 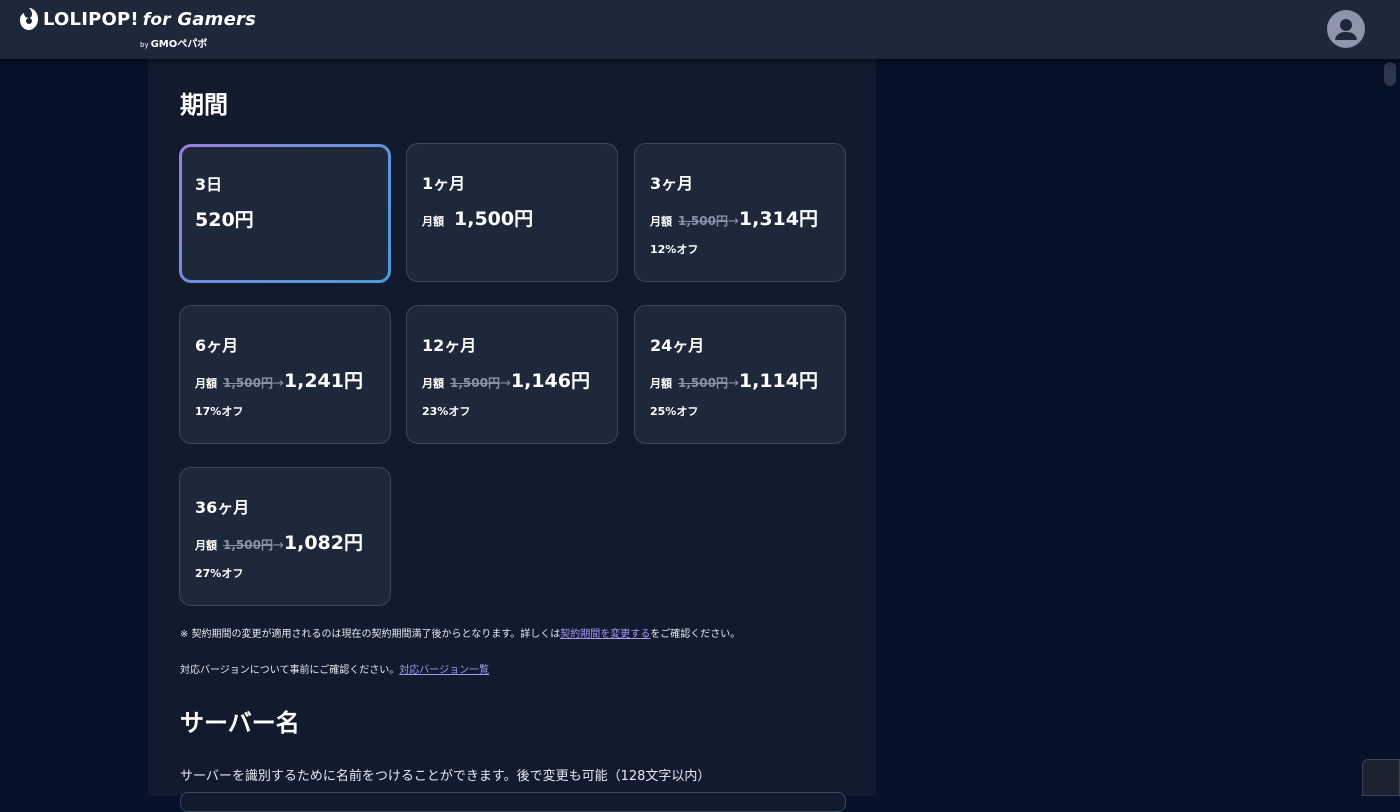 I want to click on plan-price: 1,241円, so click(x=323, y=381).